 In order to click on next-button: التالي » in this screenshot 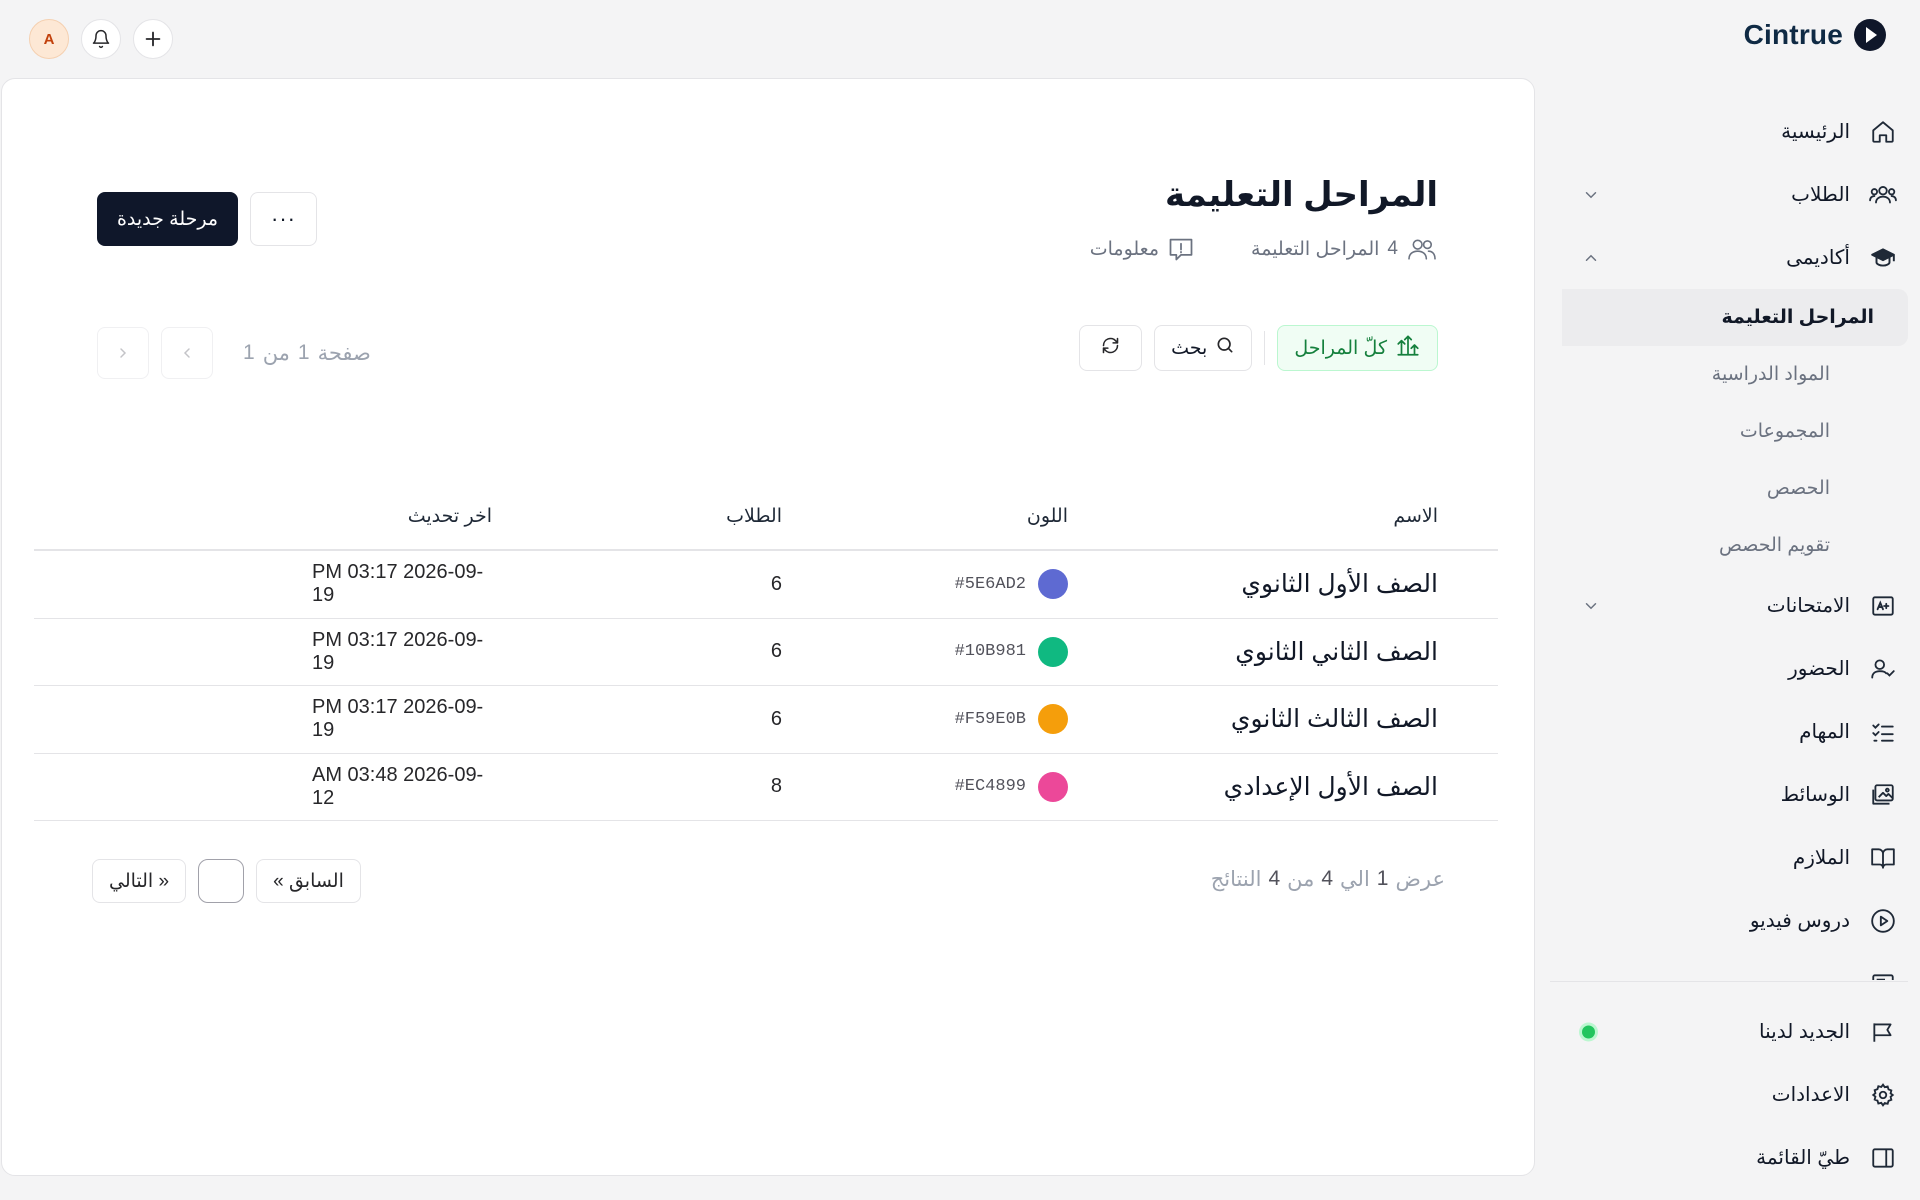, I will do `click(139, 881)`.